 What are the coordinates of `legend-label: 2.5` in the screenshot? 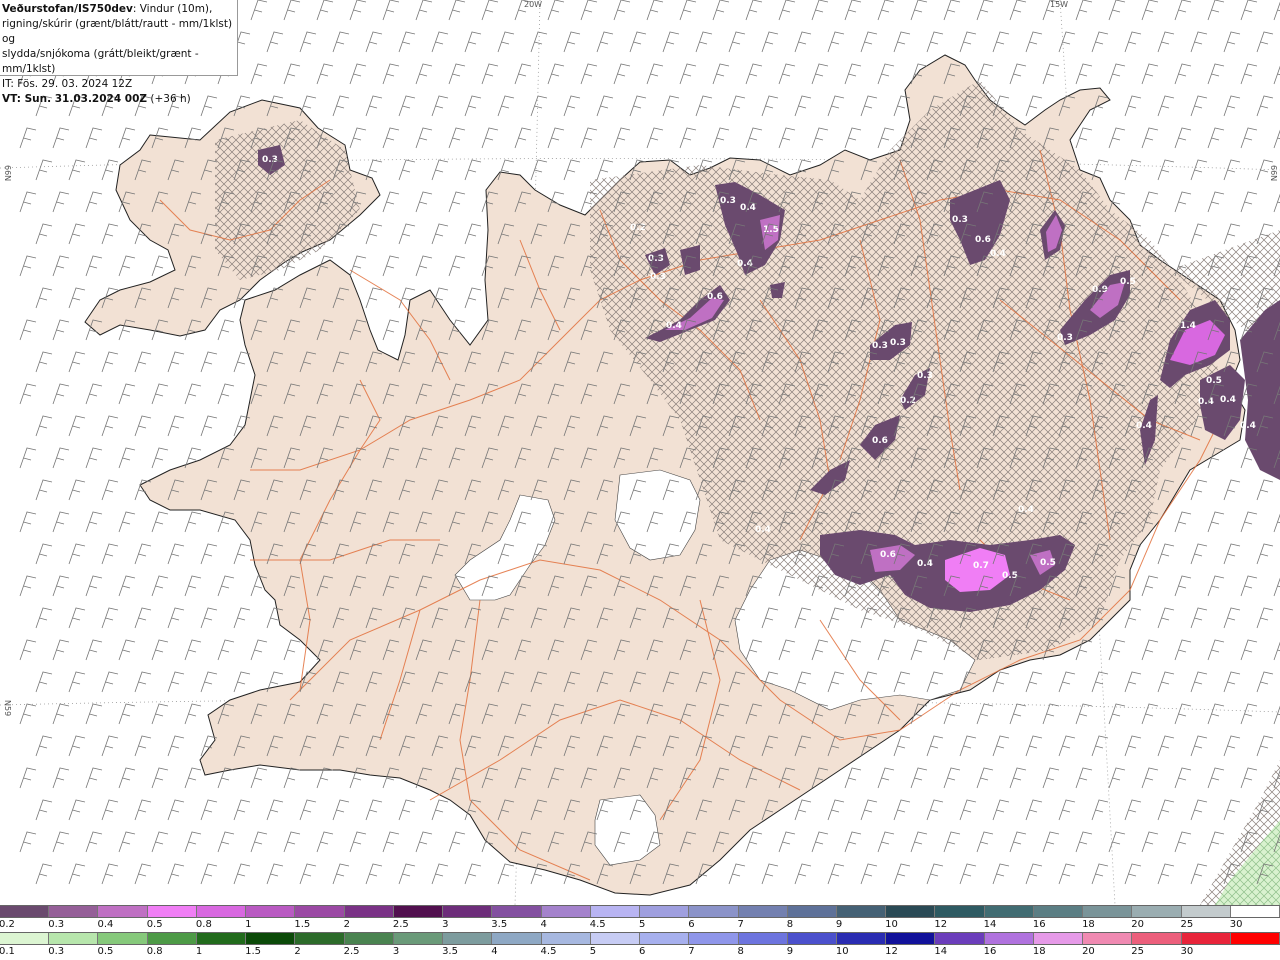 It's located at (351, 951).